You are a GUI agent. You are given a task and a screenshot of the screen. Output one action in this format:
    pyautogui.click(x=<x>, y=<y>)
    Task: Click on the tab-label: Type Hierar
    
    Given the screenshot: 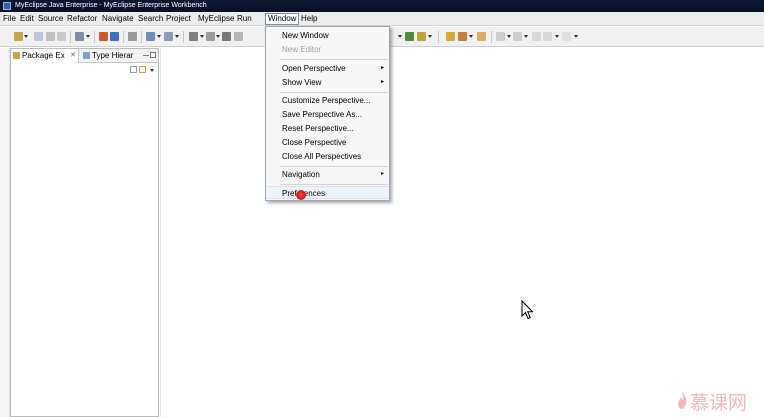 What is the action you would take?
    pyautogui.click(x=113, y=55)
    